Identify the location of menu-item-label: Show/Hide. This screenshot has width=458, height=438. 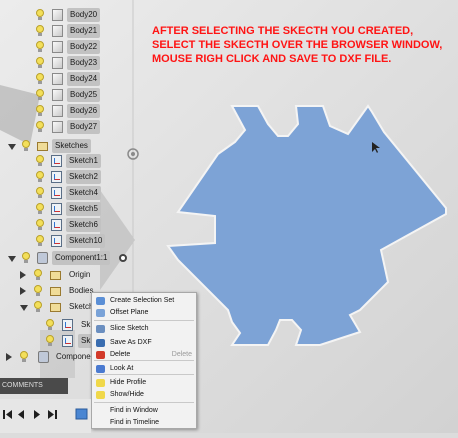
(127, 394).